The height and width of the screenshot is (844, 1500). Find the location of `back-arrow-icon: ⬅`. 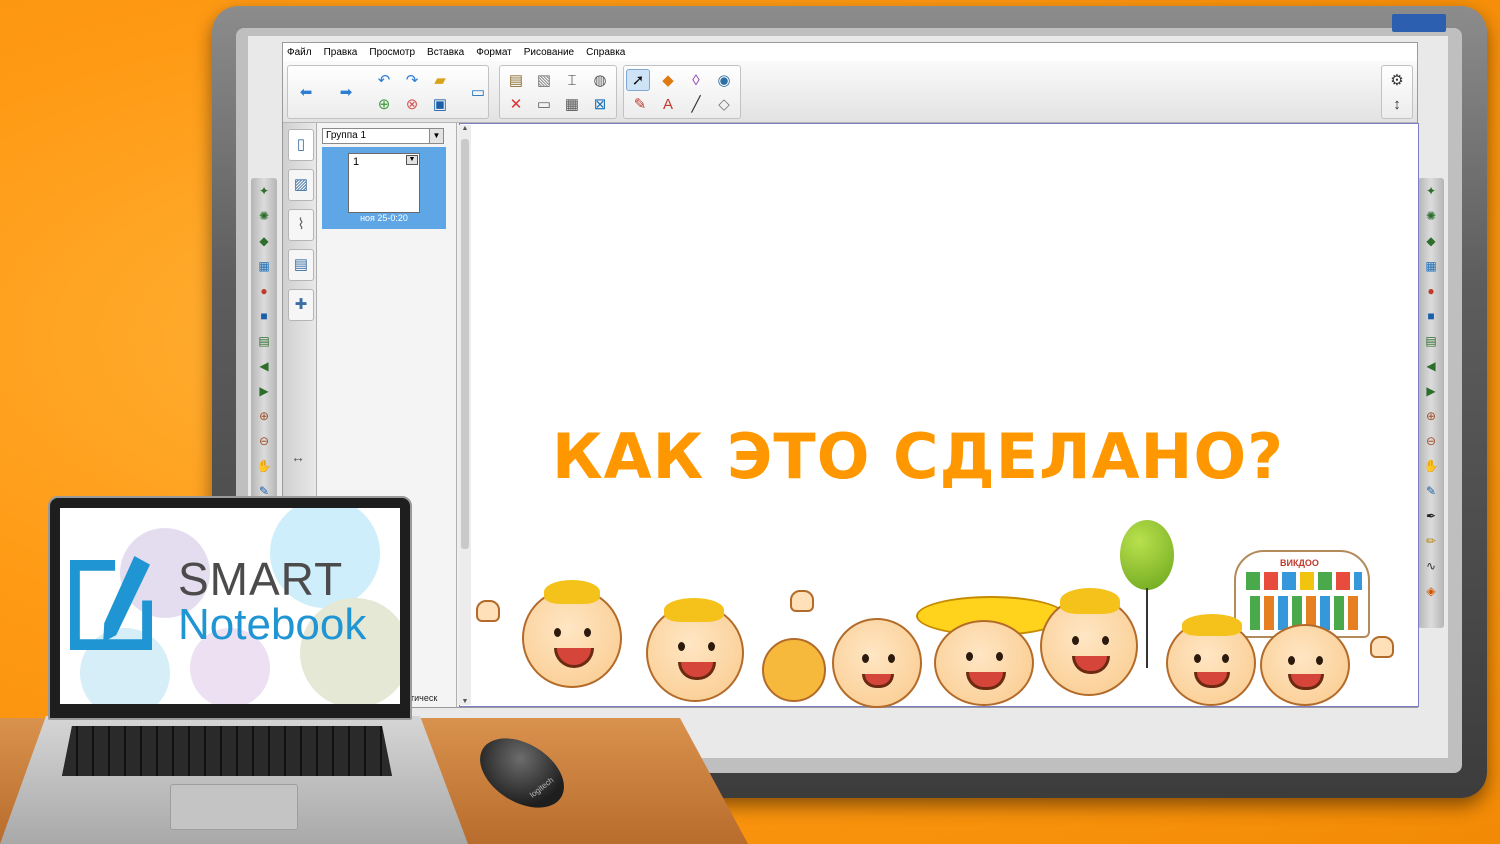

back-arrow-icon: ⬅ is located at coordinates (306, 93).